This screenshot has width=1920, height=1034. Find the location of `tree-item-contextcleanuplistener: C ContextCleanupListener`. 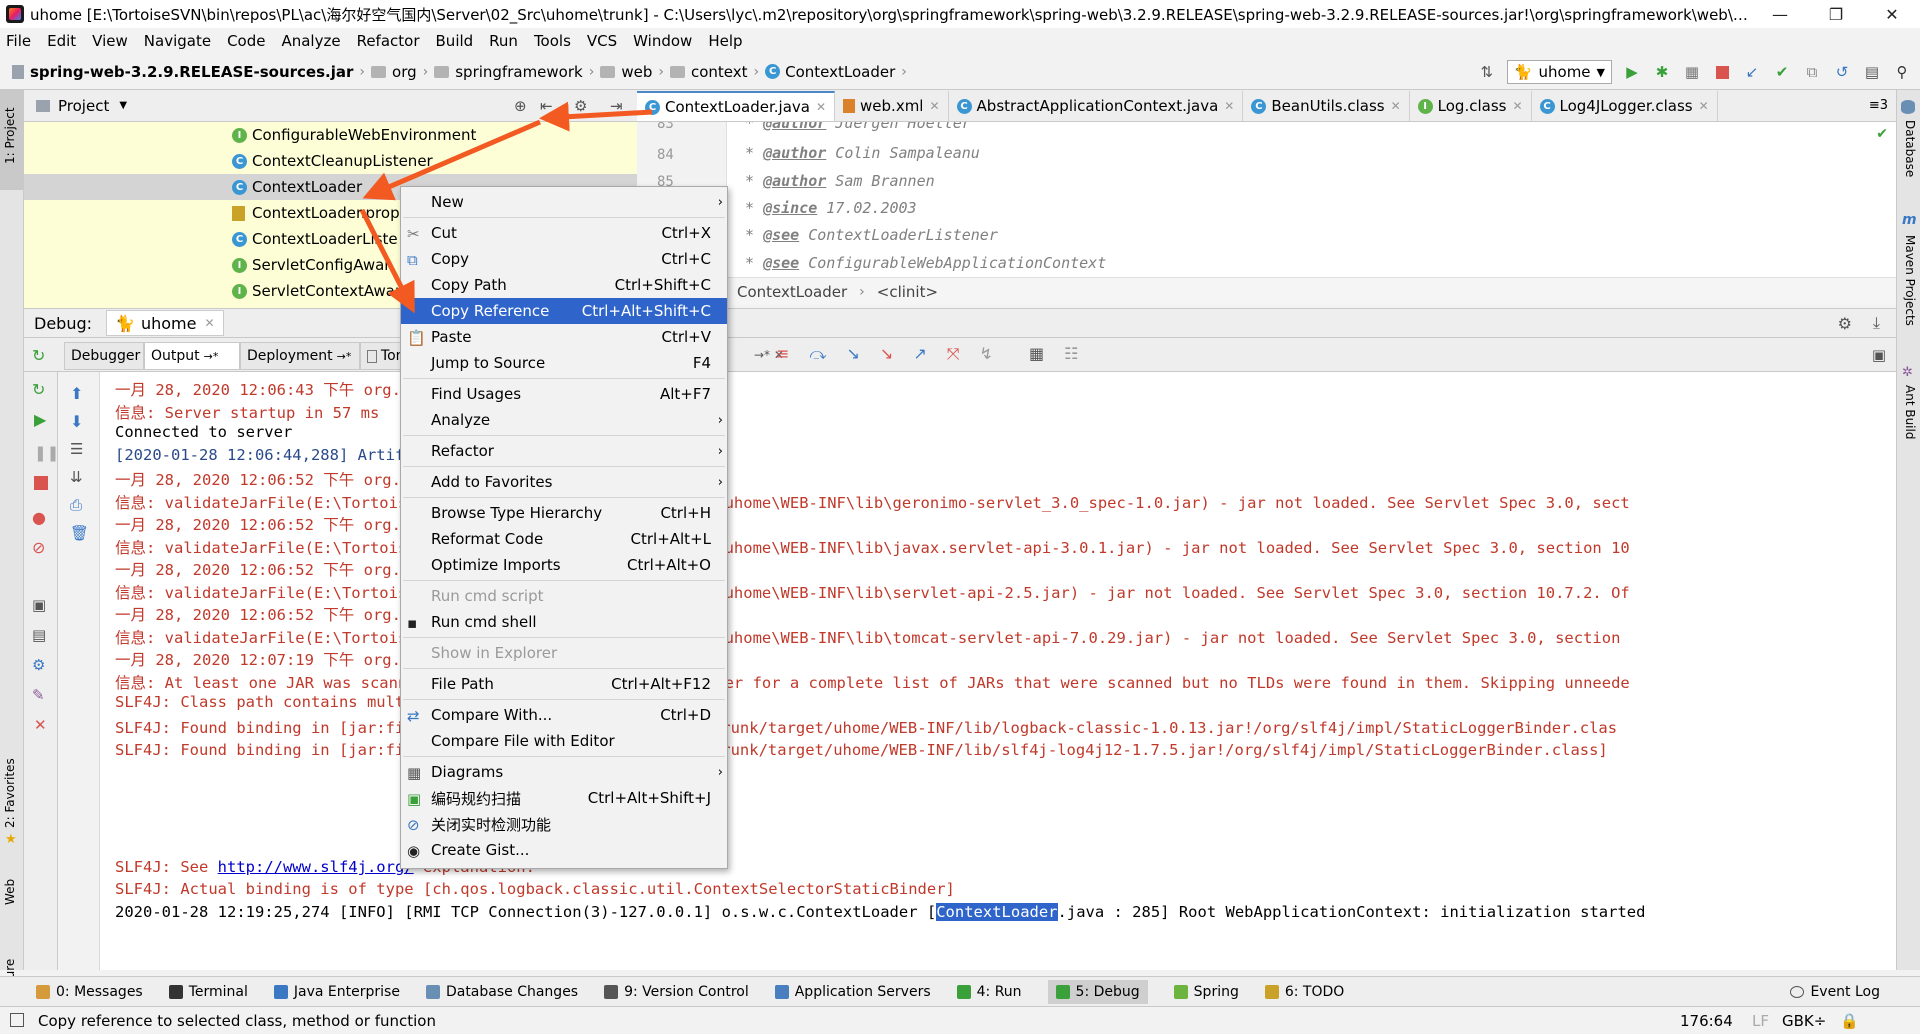

tree-item-contextcleanuplistener: C ContextCleanupListener is located at coordinates (330, 161).